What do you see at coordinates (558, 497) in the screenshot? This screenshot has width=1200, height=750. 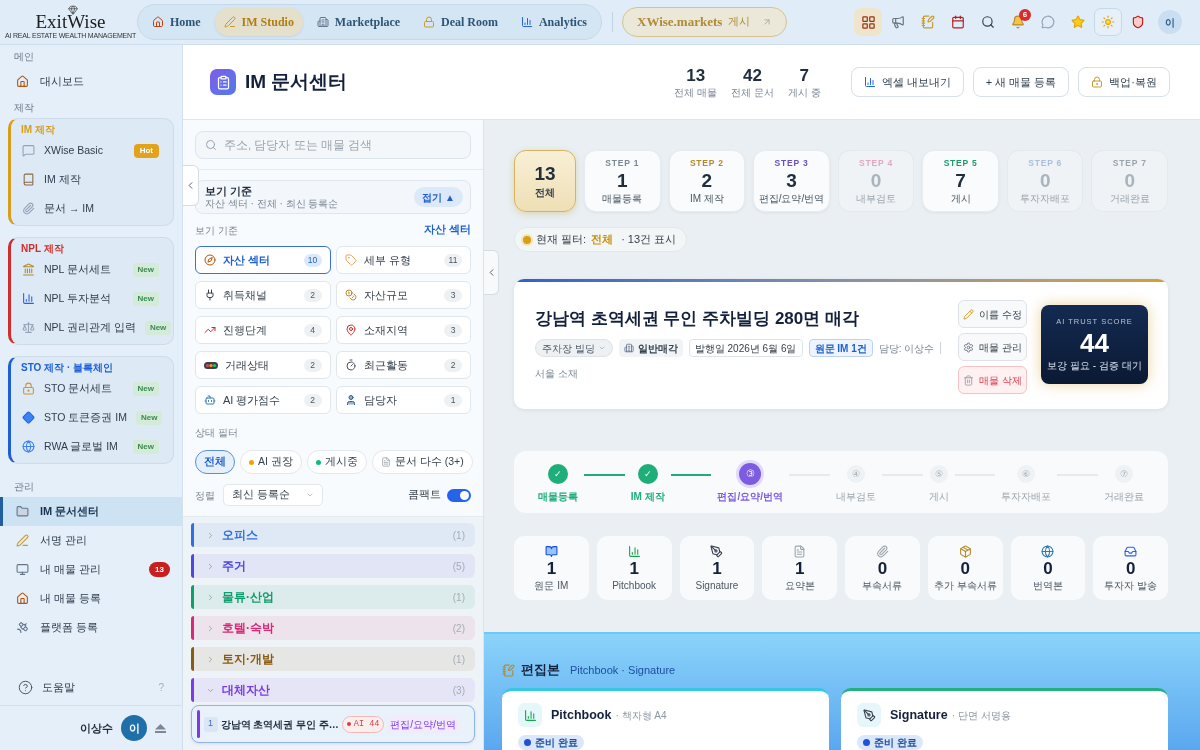 I see `step-name: 매물등록` at bounding box center [558, 497].